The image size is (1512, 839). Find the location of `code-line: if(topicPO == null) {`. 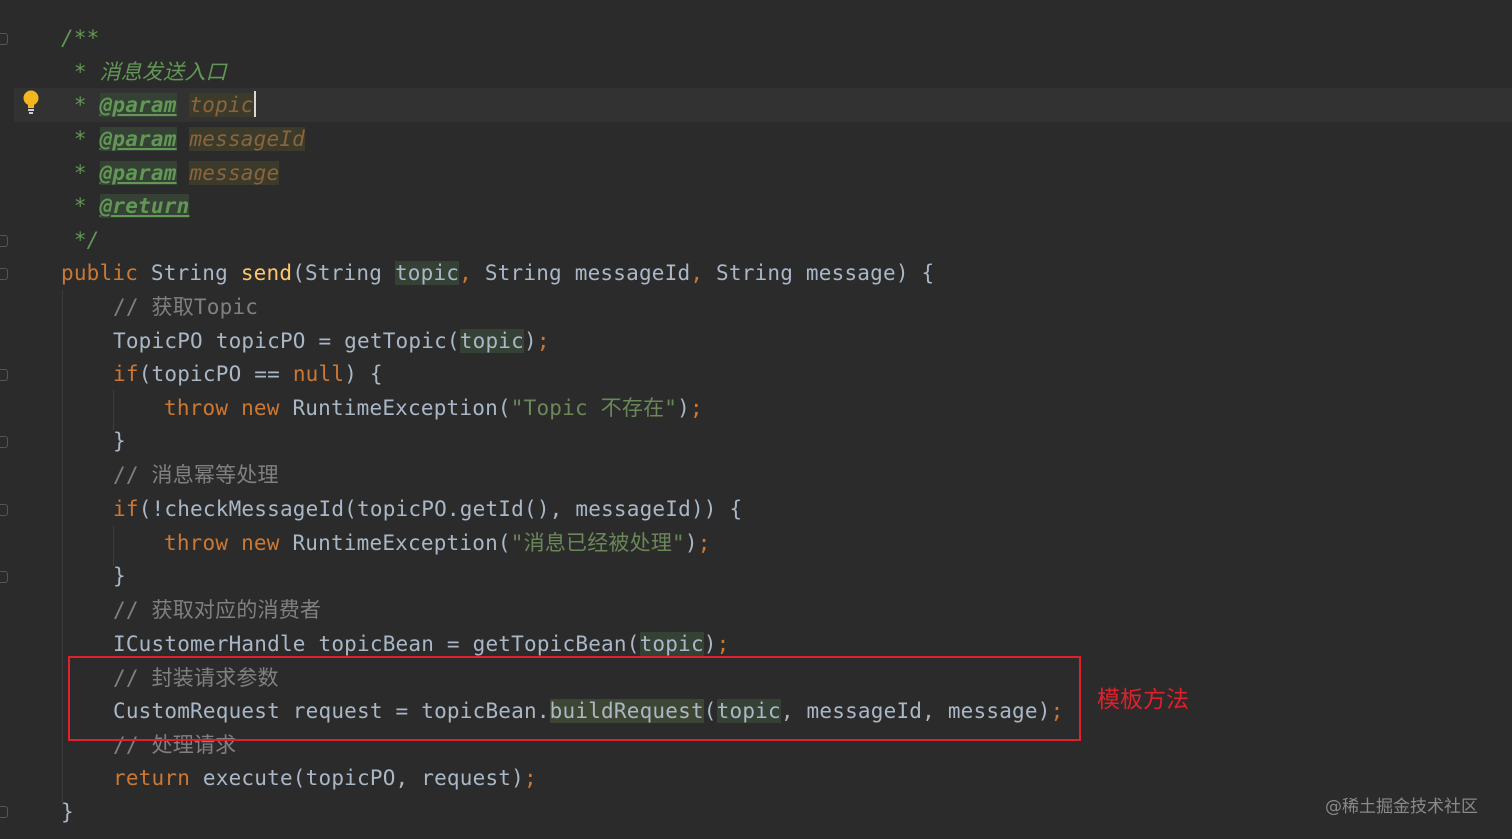

code-line: if(topicPO == null) { is located at coordinates (248, 374).